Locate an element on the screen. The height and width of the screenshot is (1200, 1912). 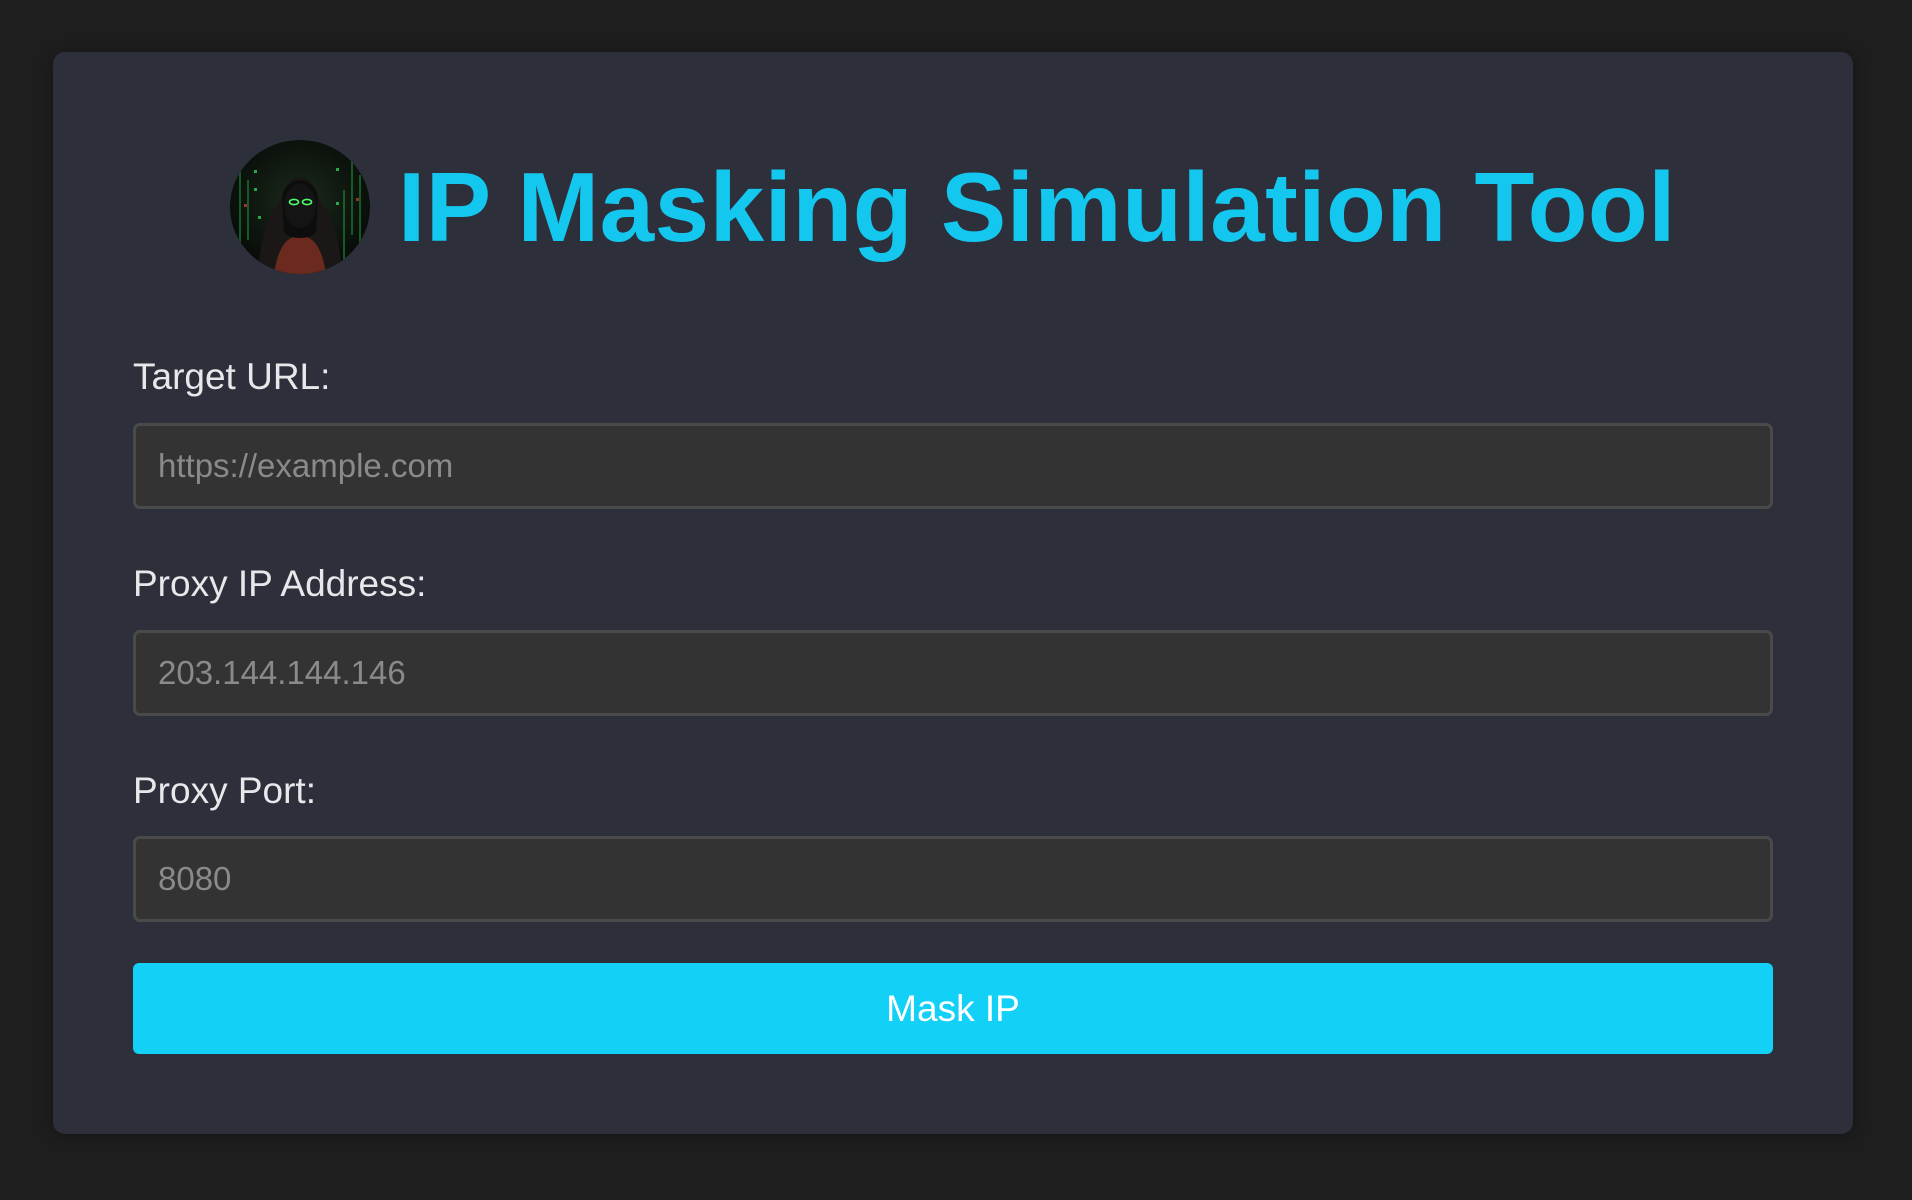
proxy-ip-input is located at coordinates (953, 673).